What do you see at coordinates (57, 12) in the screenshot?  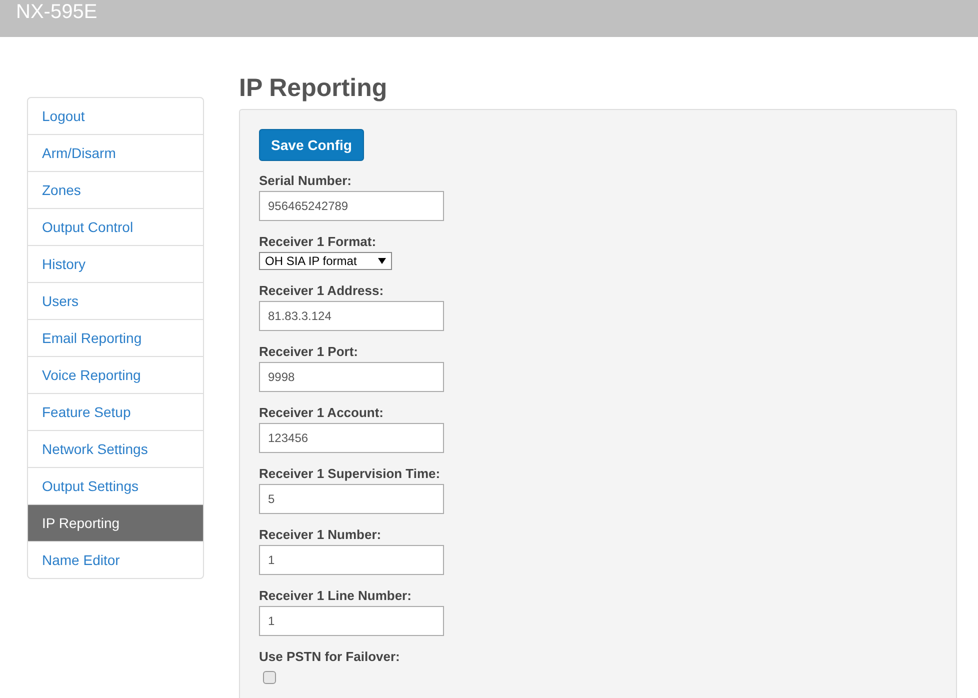 I see `app-title: NX-595E` at bounding box center [57, 12].